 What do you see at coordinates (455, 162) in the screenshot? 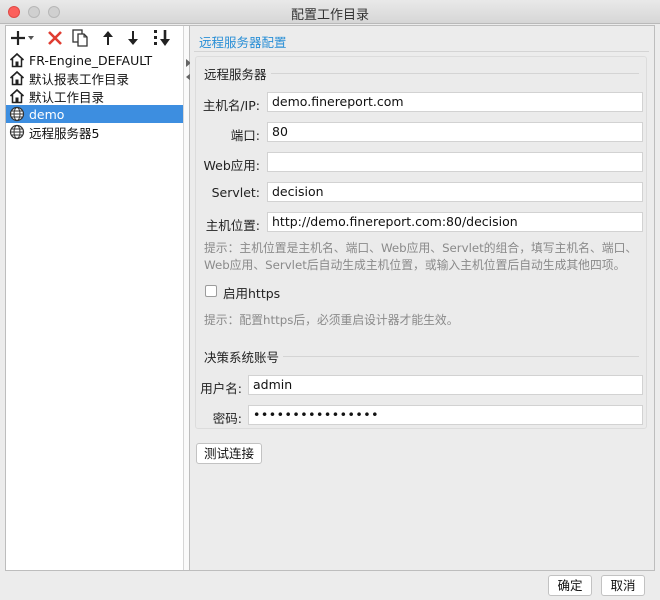
I see `webapp-input` at bounding box center [455, 162].